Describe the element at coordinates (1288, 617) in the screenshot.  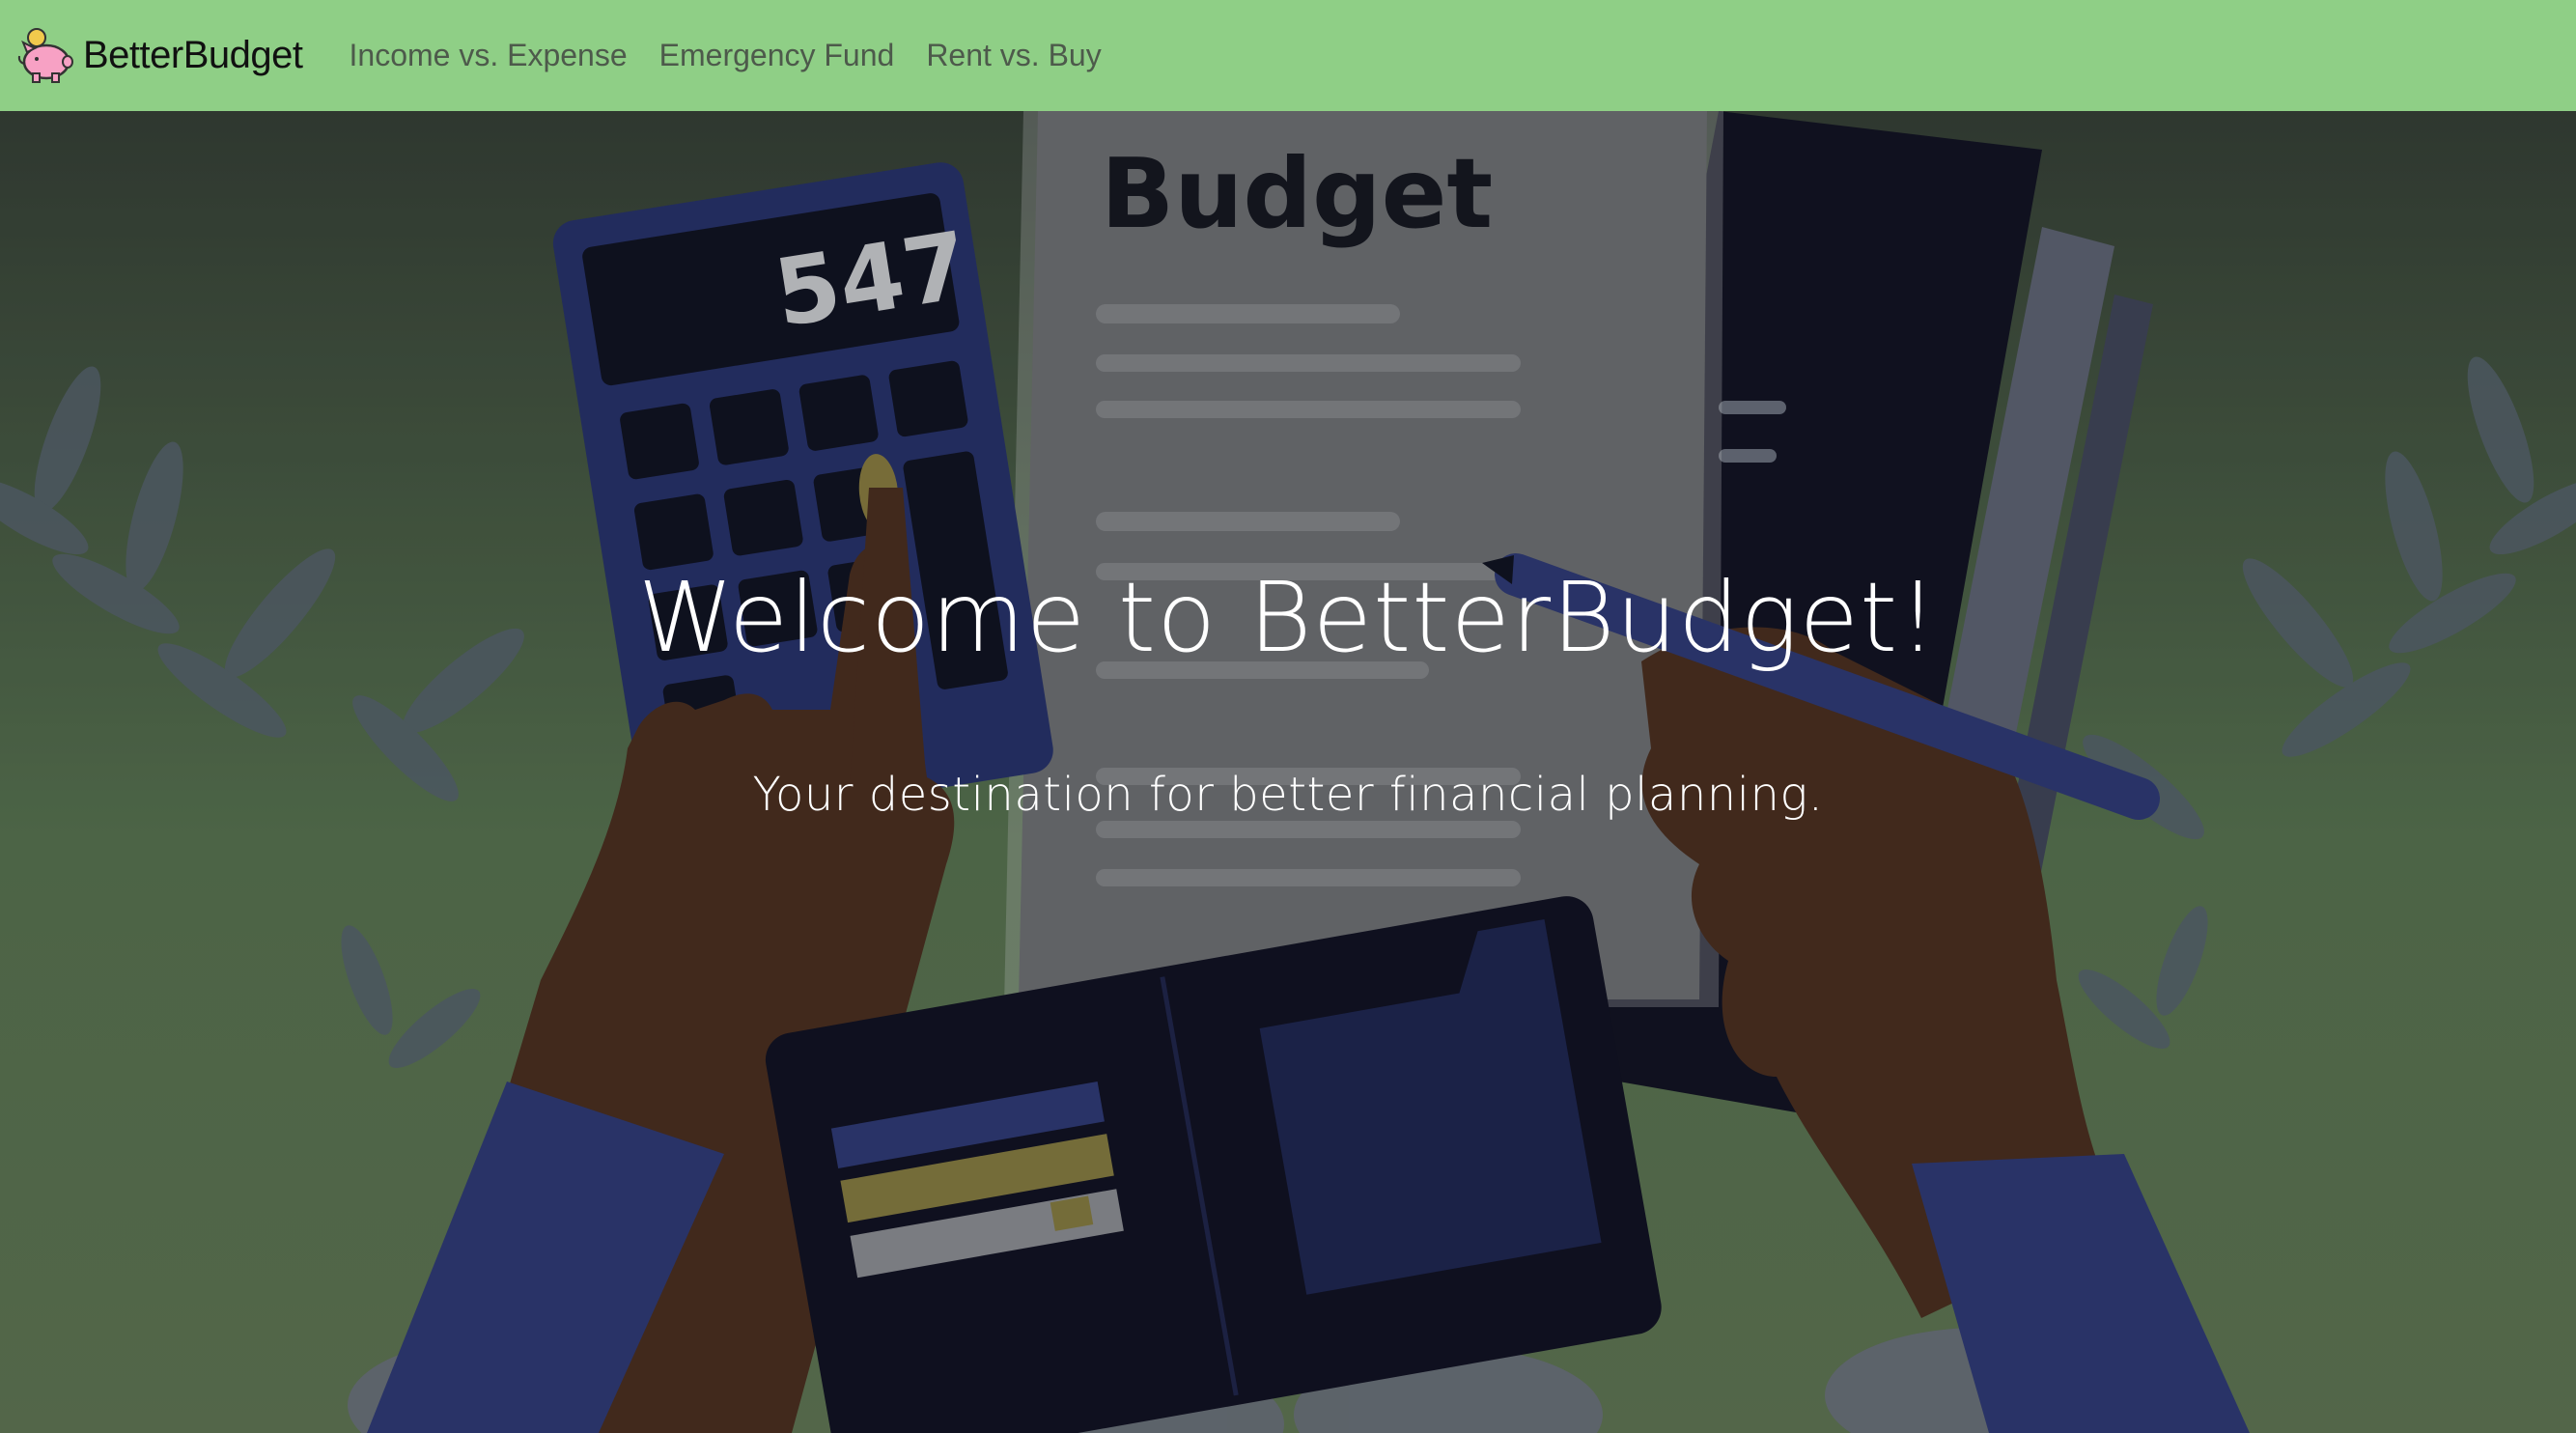
I see `hero-title: Welcome to BetterBudget!` at that location.